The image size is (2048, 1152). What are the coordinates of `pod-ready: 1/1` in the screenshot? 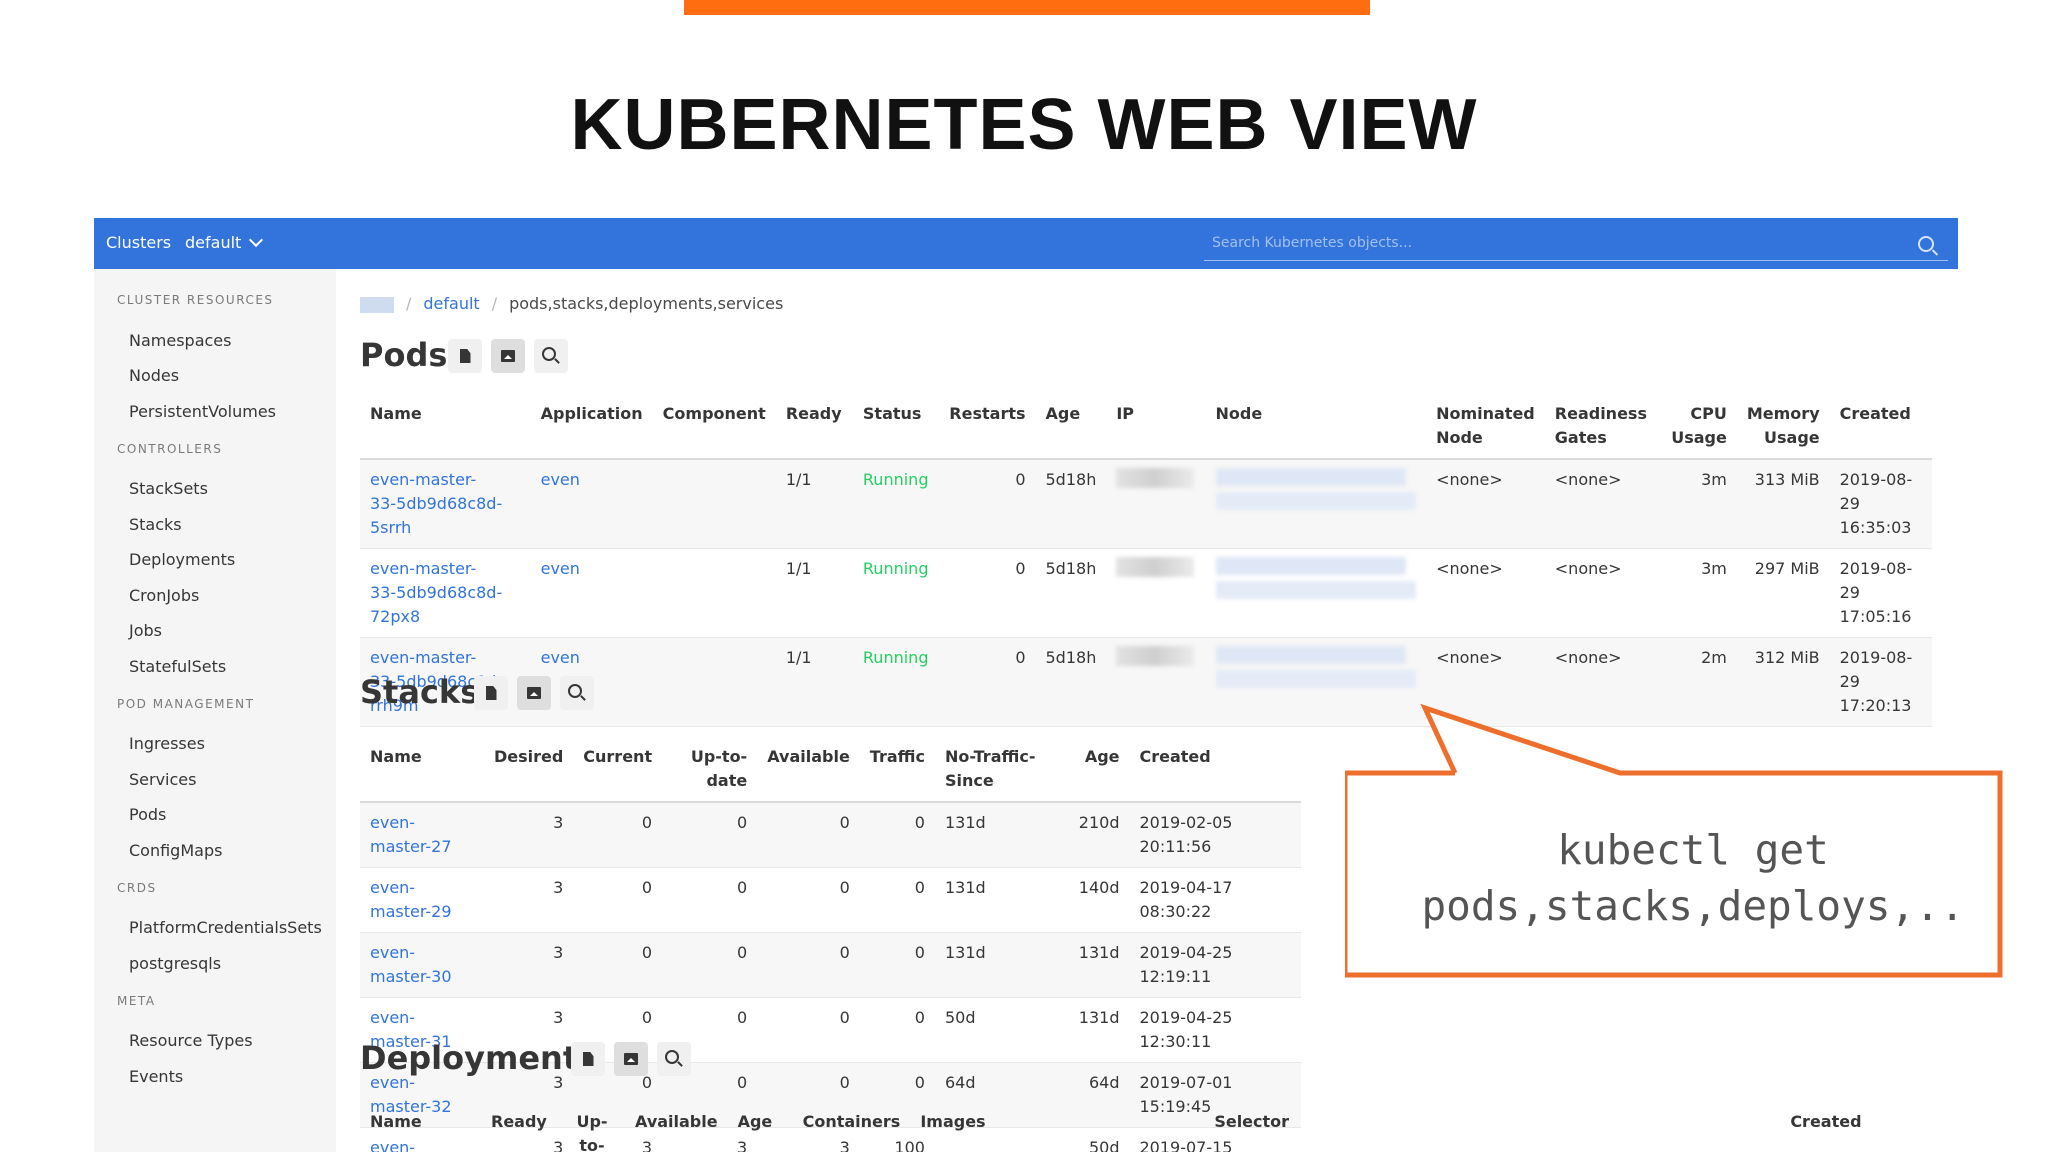 It's located at (814, 504).